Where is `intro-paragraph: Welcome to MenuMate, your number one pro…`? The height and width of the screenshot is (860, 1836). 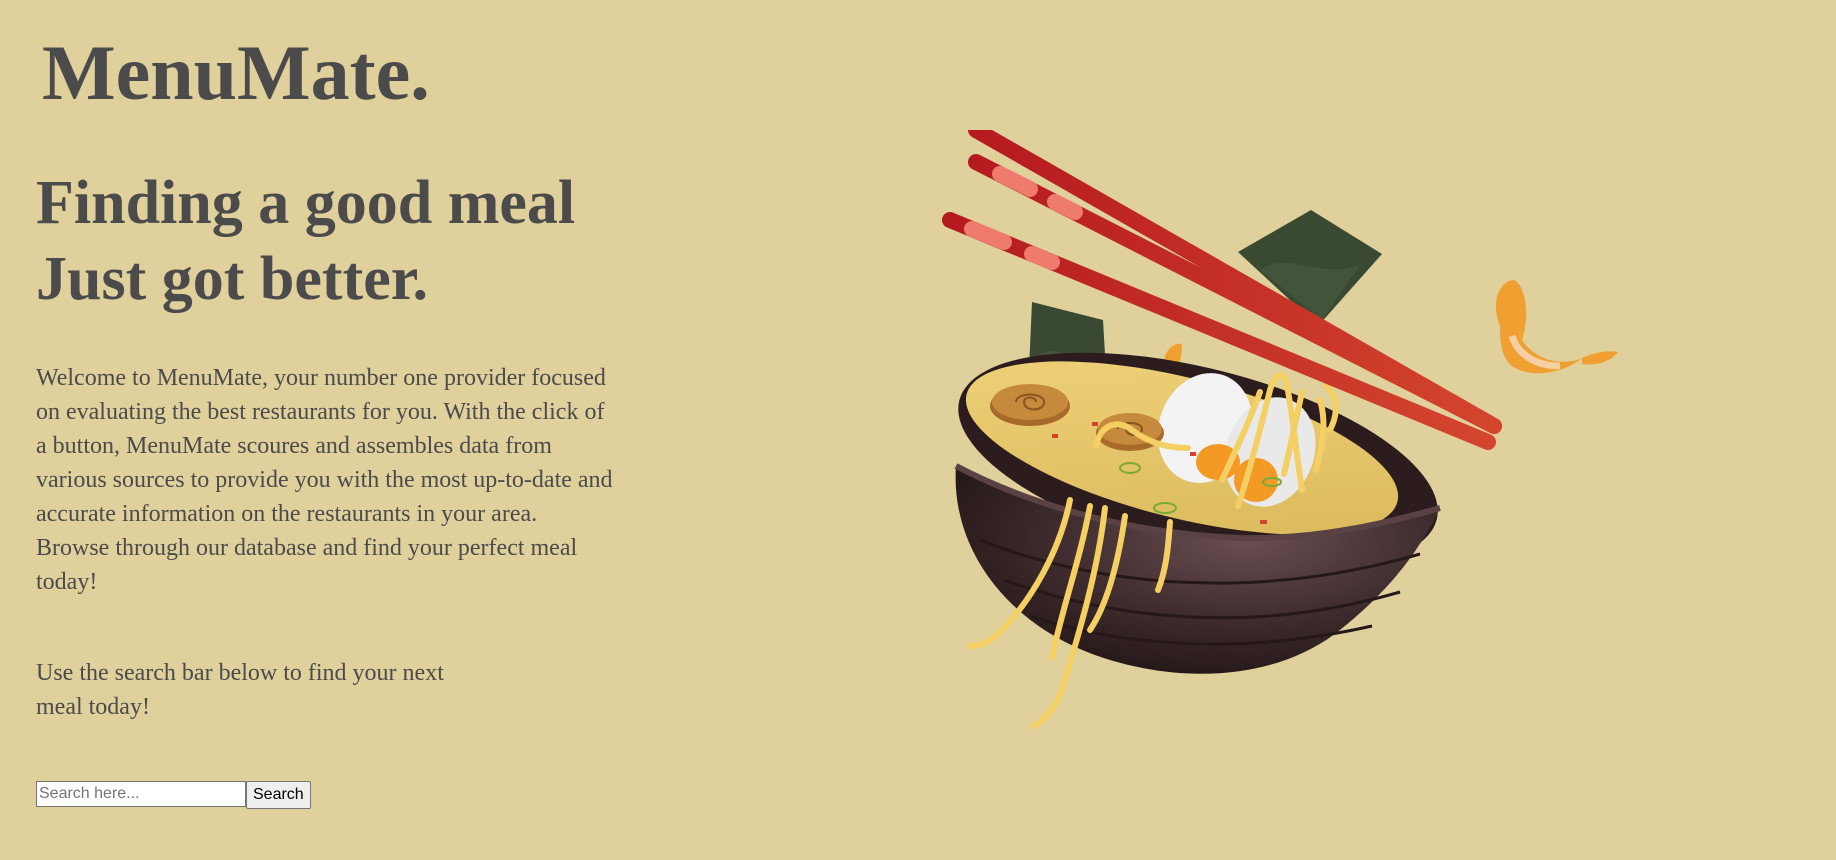
intro-paragraph: Welcome to MenuMate, your number one pro… is located at coordinates (324, 480).